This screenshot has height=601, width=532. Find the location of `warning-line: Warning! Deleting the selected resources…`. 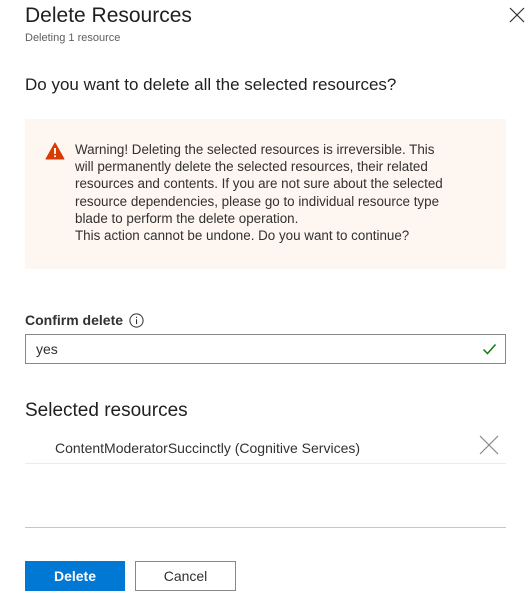

warning-line: Warning! Deleting the selected resources… is located at coordinates (255, 149).